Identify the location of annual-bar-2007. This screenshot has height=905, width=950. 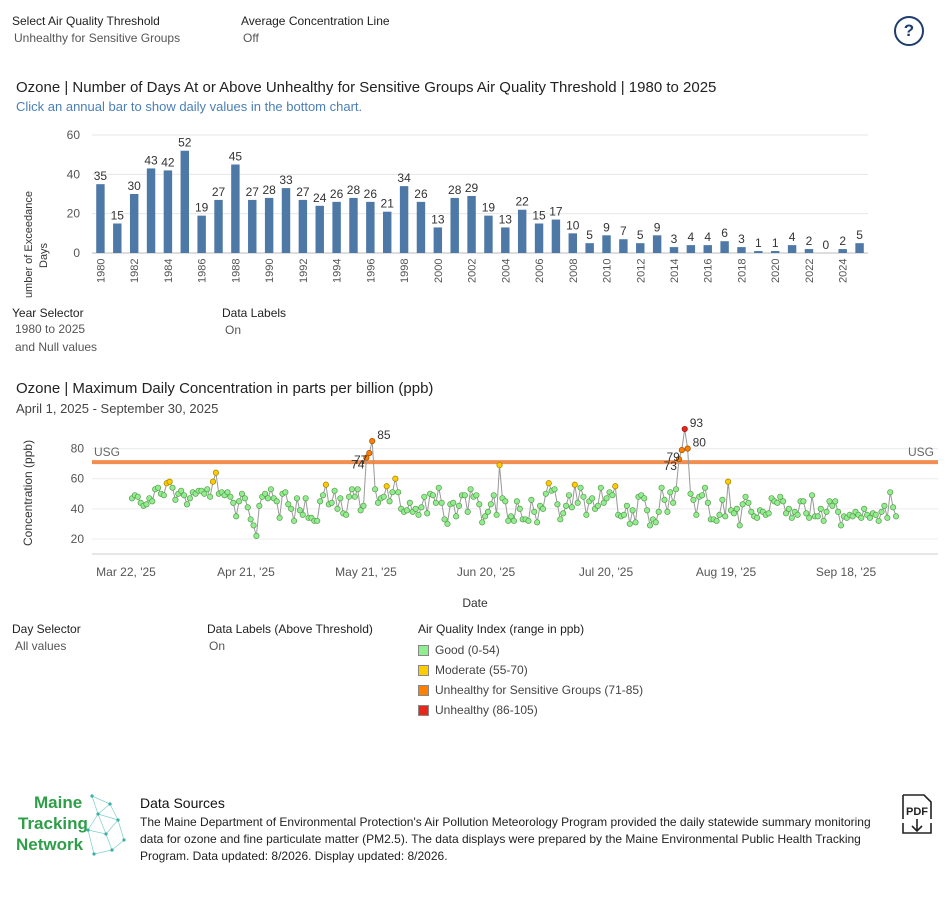
(556, 236).